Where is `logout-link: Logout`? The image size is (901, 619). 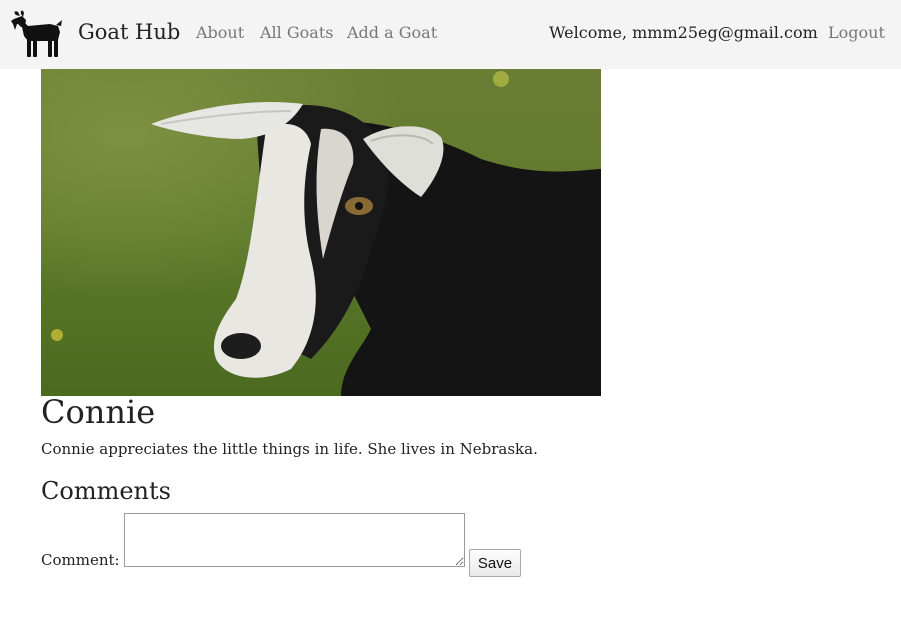
logout-link: Logout is located at coordinates (856, 32).